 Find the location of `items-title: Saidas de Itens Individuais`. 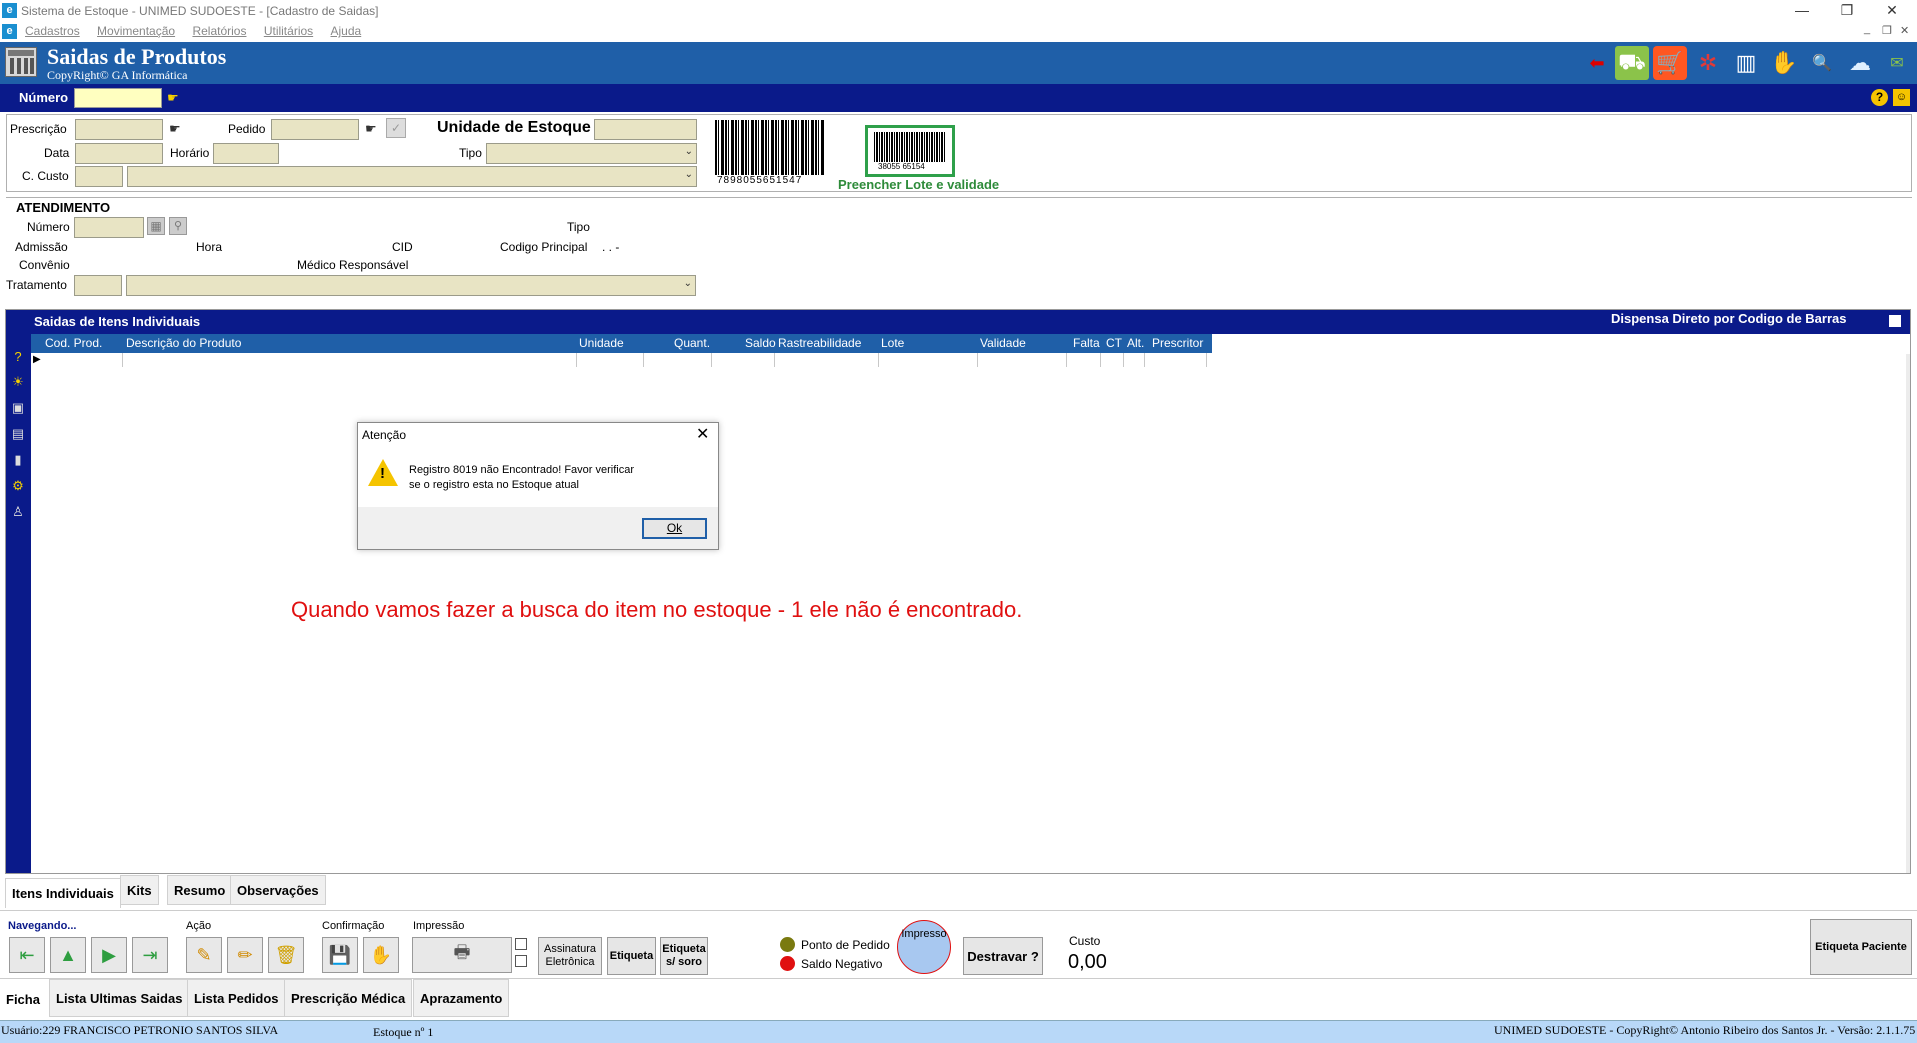

items-title: Saidas de Itens Individuais is located at coordinates (117, 321).